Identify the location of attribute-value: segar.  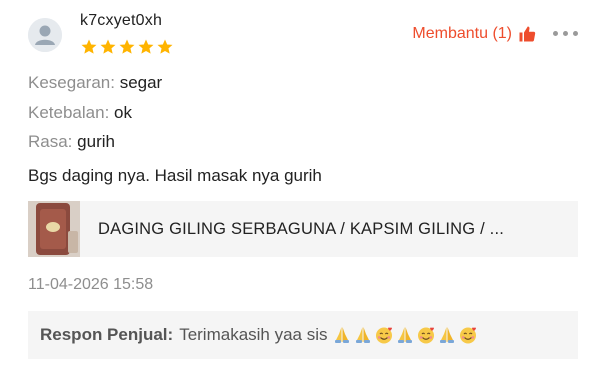
(141, 82).